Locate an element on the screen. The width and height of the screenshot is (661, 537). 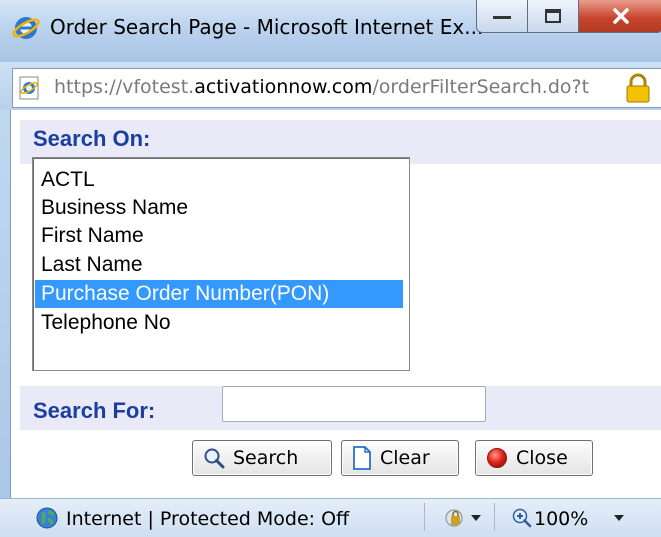
internet-explorer-icon is located at coordinates (26, 28).